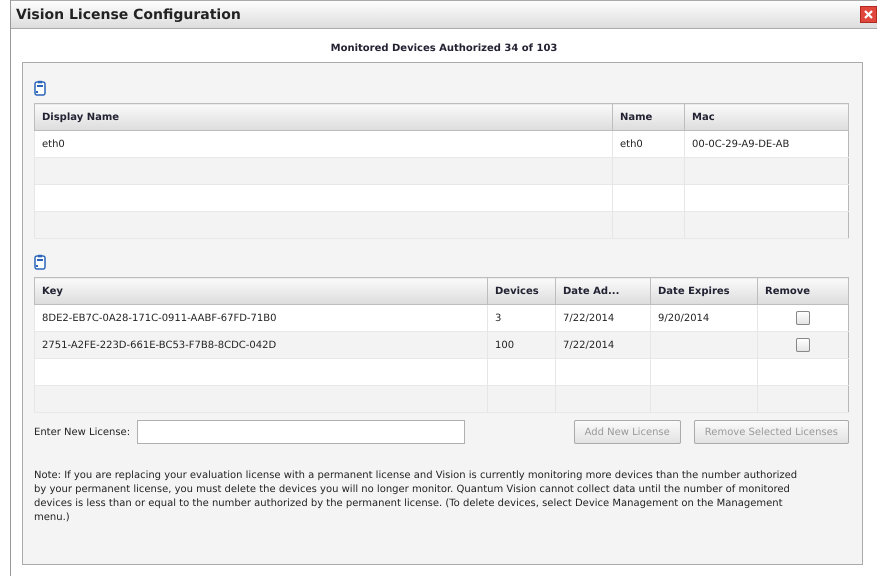  Describe the element at coordinates (868, 14) in the screenshot. I see `close-icon` at that location.